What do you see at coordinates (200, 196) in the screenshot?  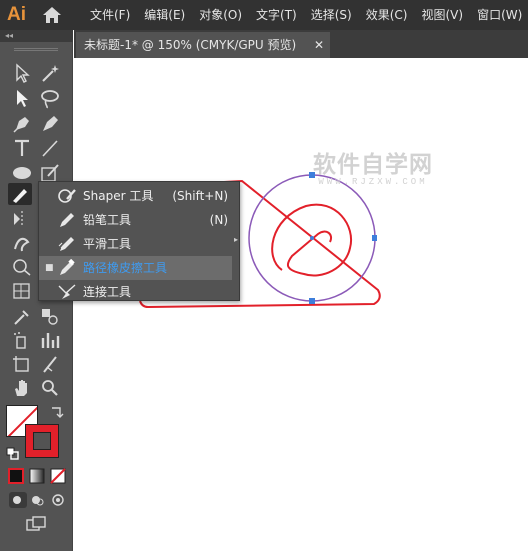 I see `flyout-shortcut: (Shift+N)` at bounding box center [200, 196].